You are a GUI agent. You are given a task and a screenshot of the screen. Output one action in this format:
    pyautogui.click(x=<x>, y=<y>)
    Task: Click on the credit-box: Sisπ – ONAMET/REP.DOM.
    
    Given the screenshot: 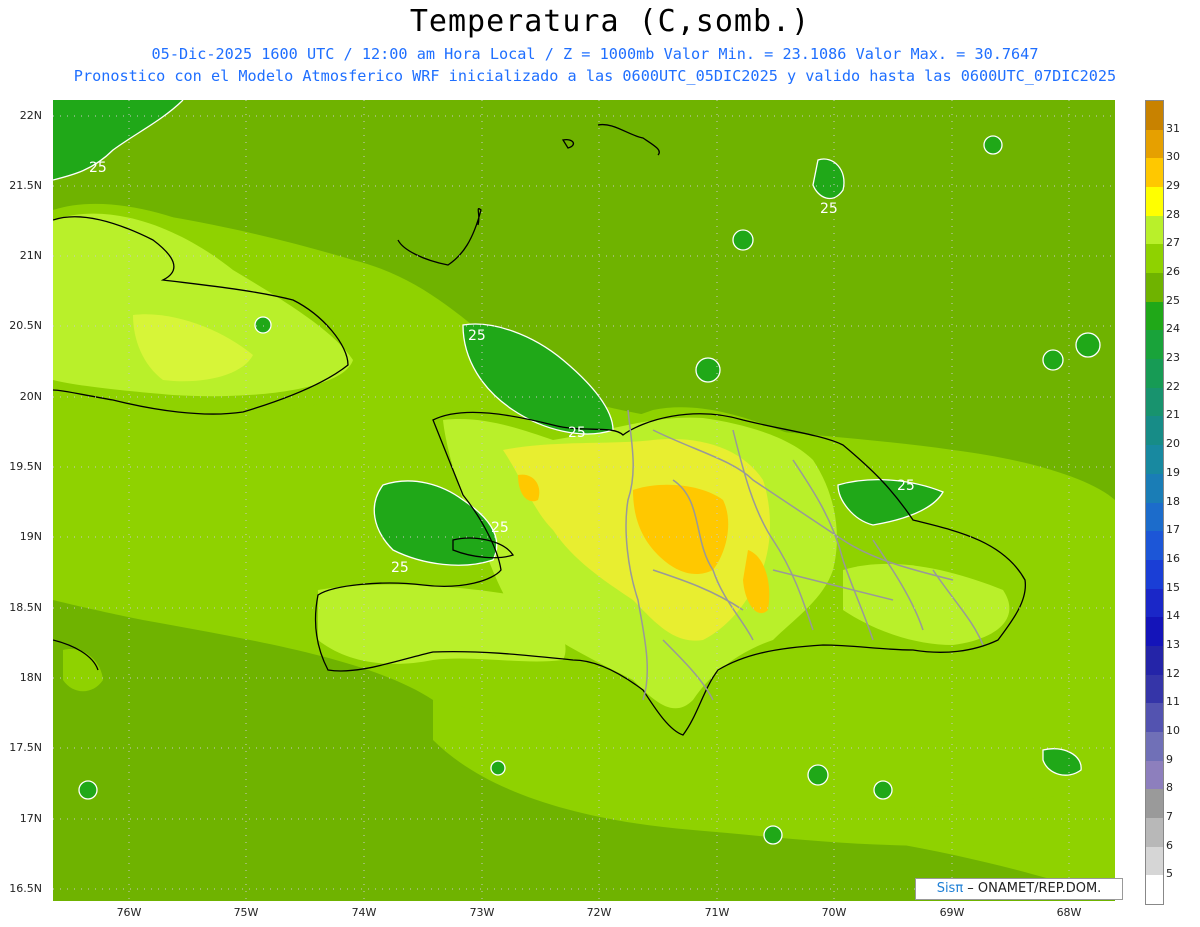 What is the action you would take?
    pyautogui.click(x=1019, y=889)
    